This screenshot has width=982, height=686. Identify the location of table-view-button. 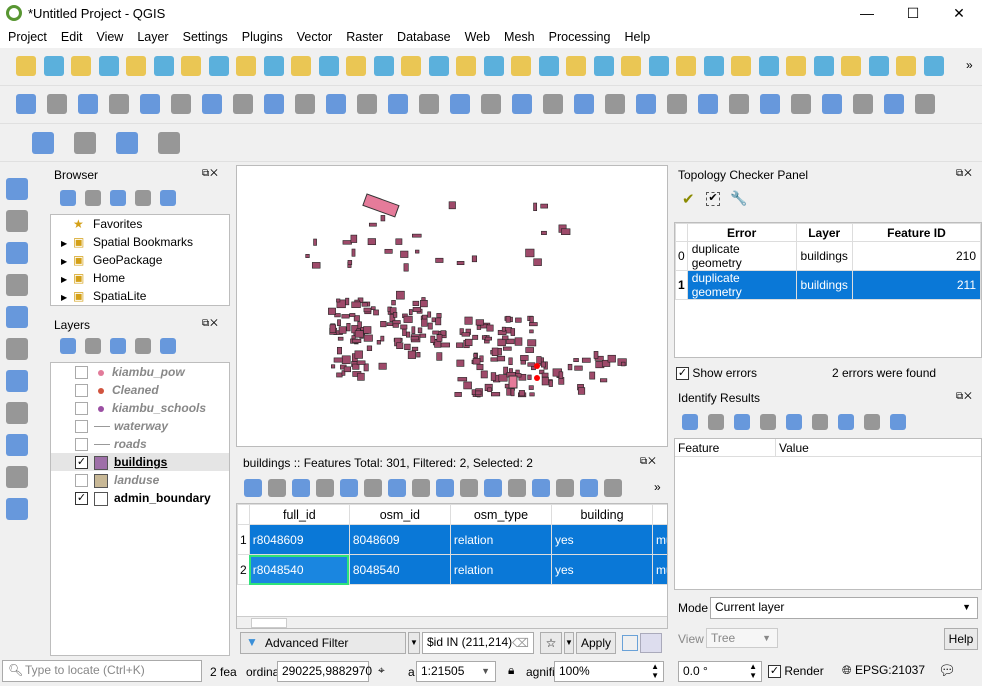
(651, 643).